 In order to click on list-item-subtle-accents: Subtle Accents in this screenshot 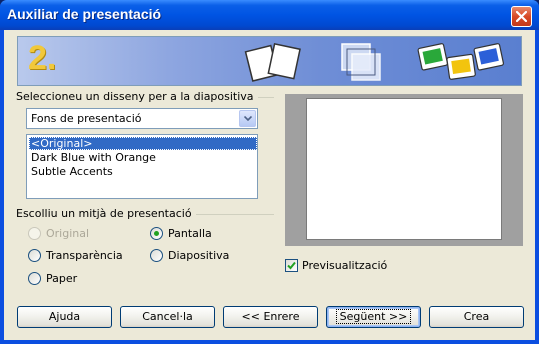, I will do `click(143, 171)`.